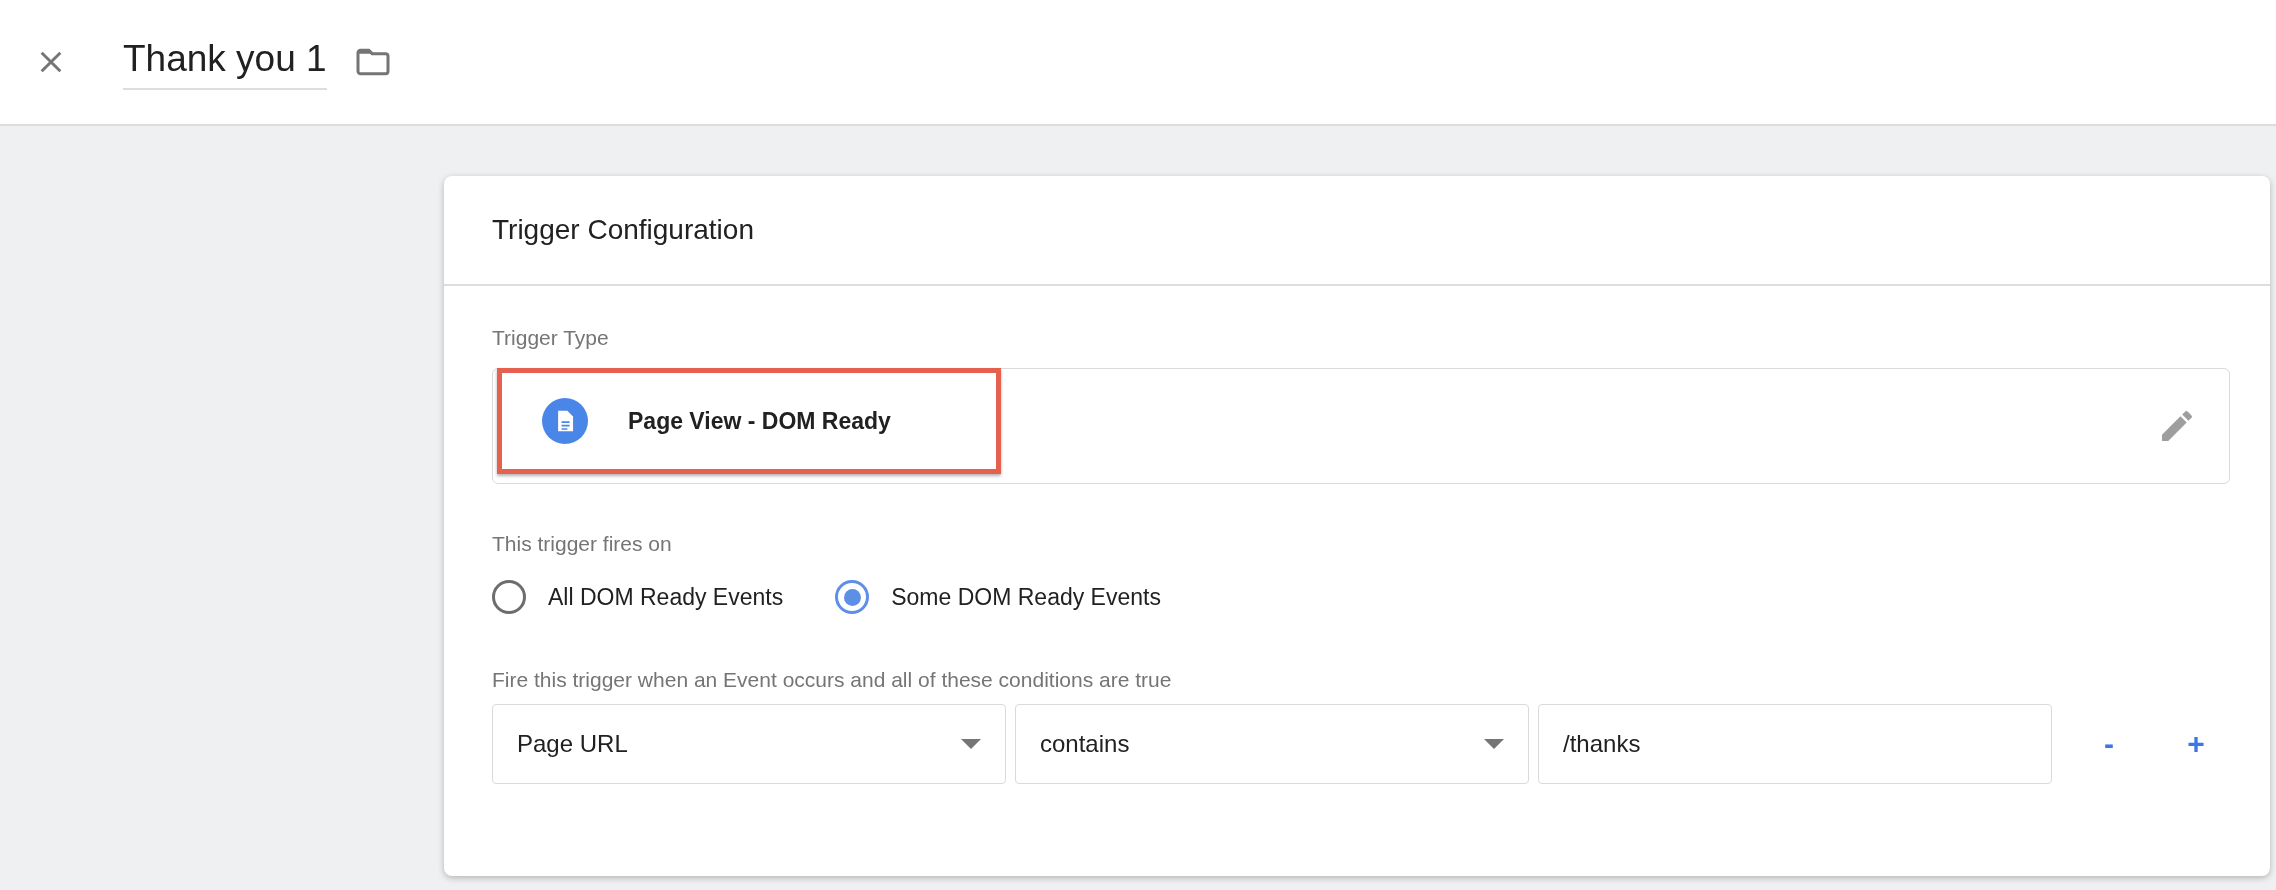  What do you see at coordinates (225, 64) in the screenshot?
I see `trigger-name-field: Thank you 1` at bounding box center [225, 64].